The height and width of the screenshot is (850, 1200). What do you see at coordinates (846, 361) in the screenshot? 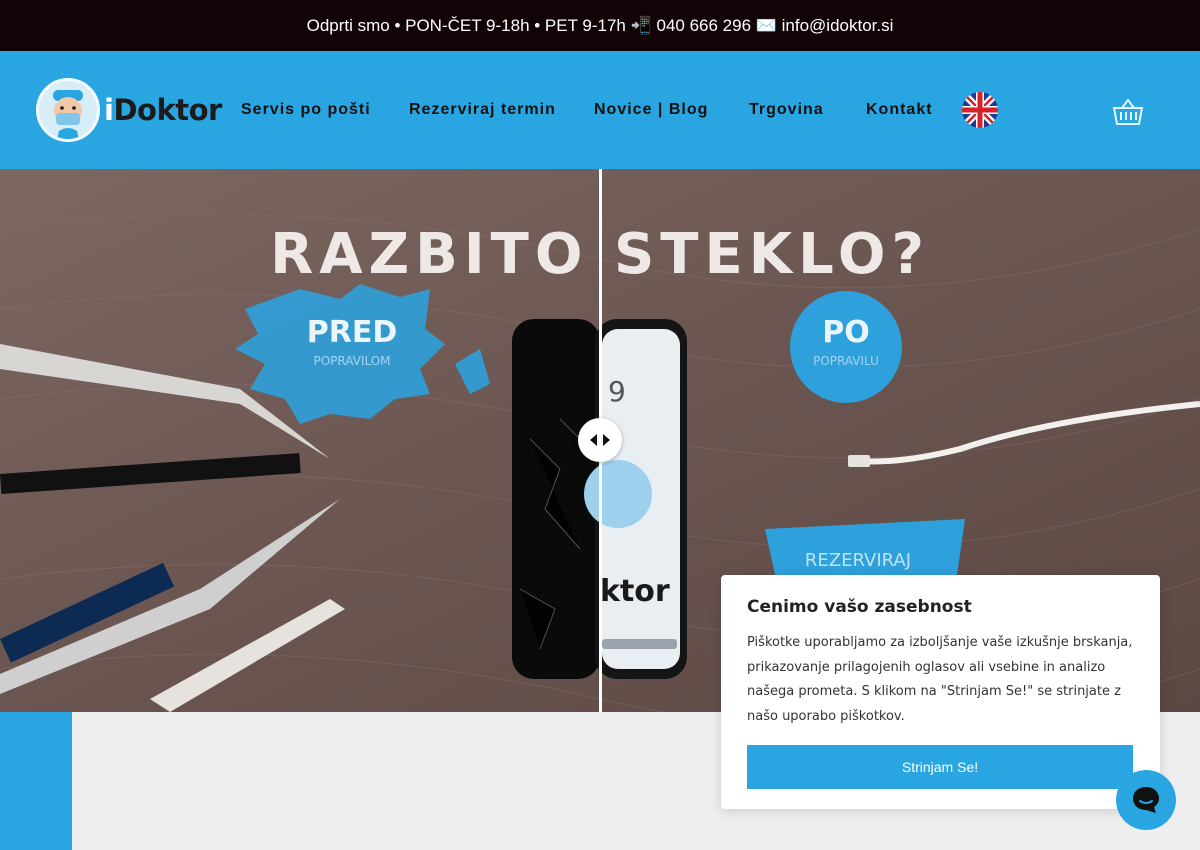
I see `hero-after-sublabel: POPRAVILU` at bounding box center [846, 361].